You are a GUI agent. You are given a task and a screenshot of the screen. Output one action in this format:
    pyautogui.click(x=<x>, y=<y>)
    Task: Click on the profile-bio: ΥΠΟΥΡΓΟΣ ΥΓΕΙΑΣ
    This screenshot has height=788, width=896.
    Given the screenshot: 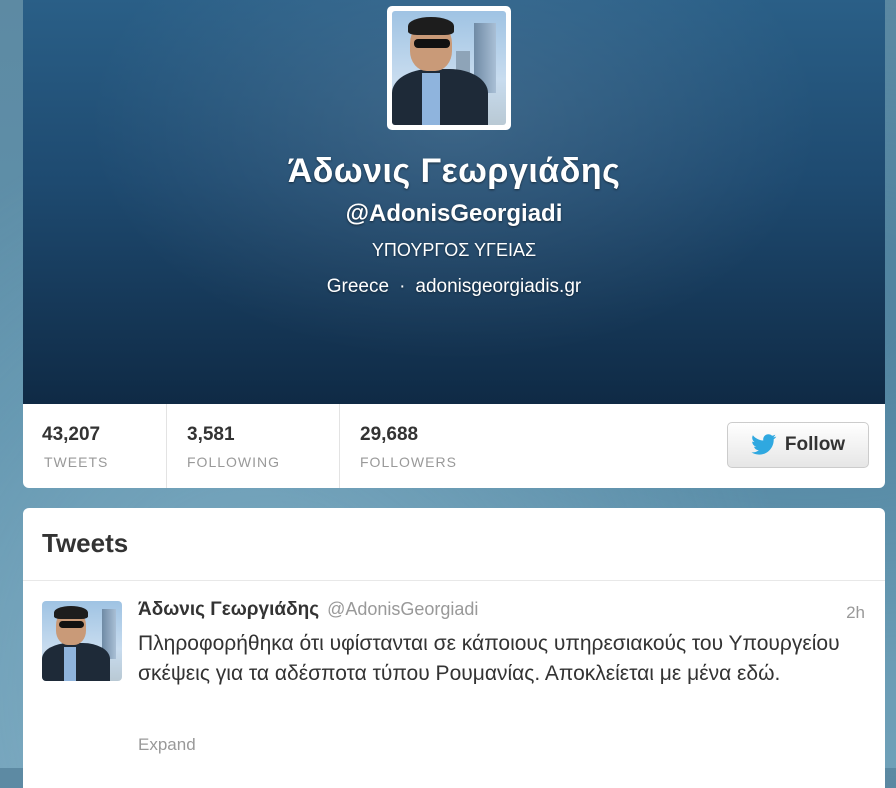 What is the action you would take?
    pyautogui.click(x=454, y=250)
    